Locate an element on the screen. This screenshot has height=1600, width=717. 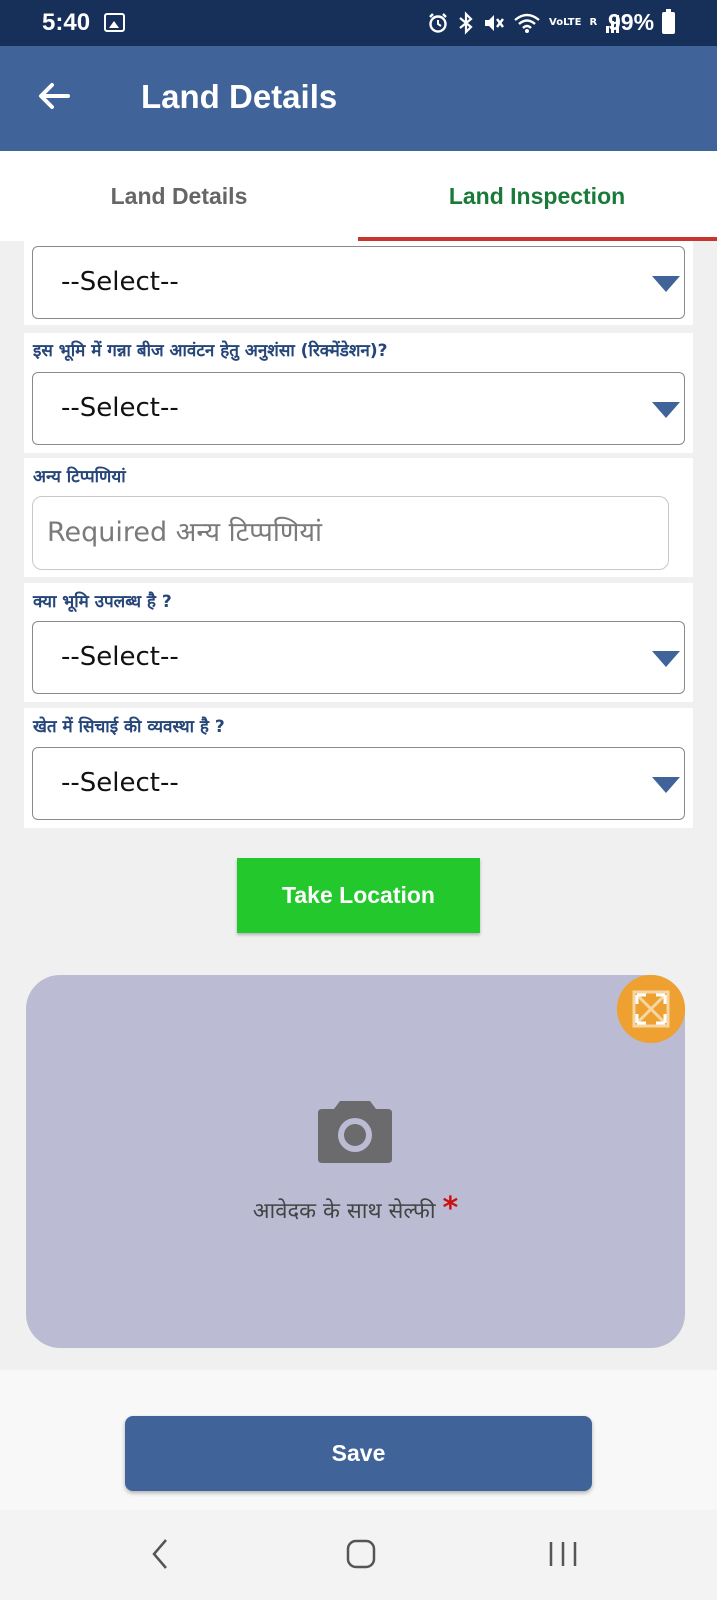
image-icon is located at coordinates (114, 22).